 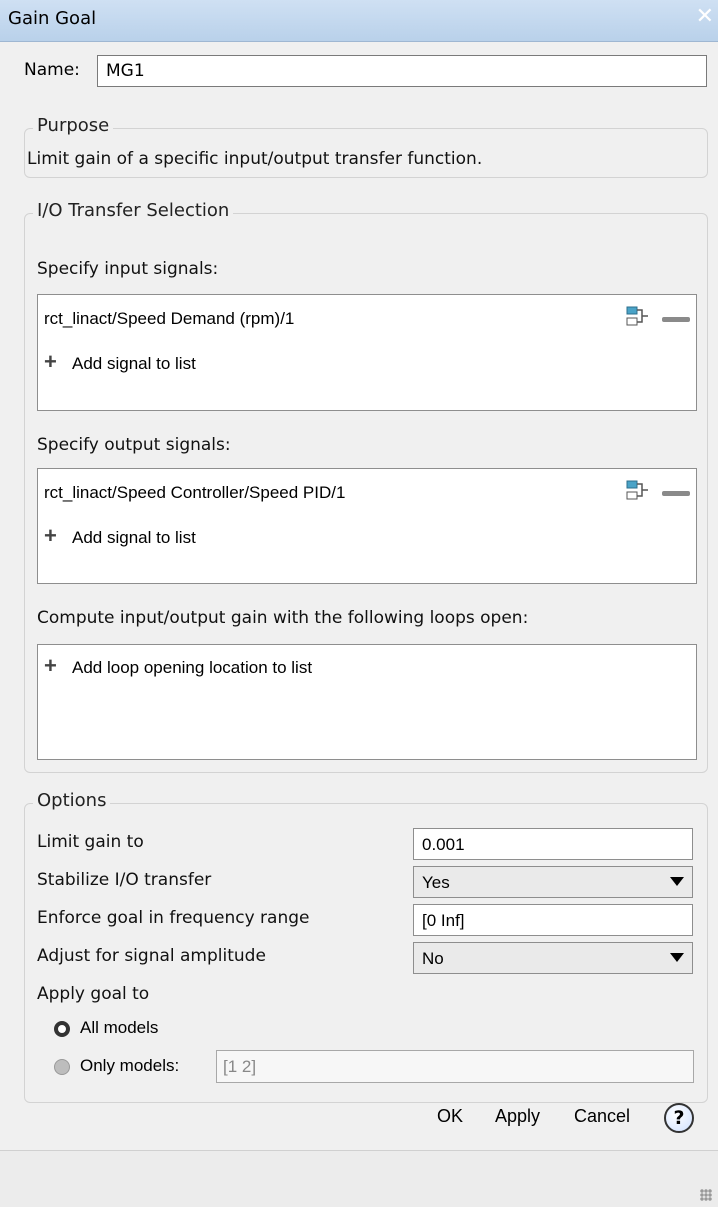 I want to click on resize-grip-icon, so click(x=706, y=1195).